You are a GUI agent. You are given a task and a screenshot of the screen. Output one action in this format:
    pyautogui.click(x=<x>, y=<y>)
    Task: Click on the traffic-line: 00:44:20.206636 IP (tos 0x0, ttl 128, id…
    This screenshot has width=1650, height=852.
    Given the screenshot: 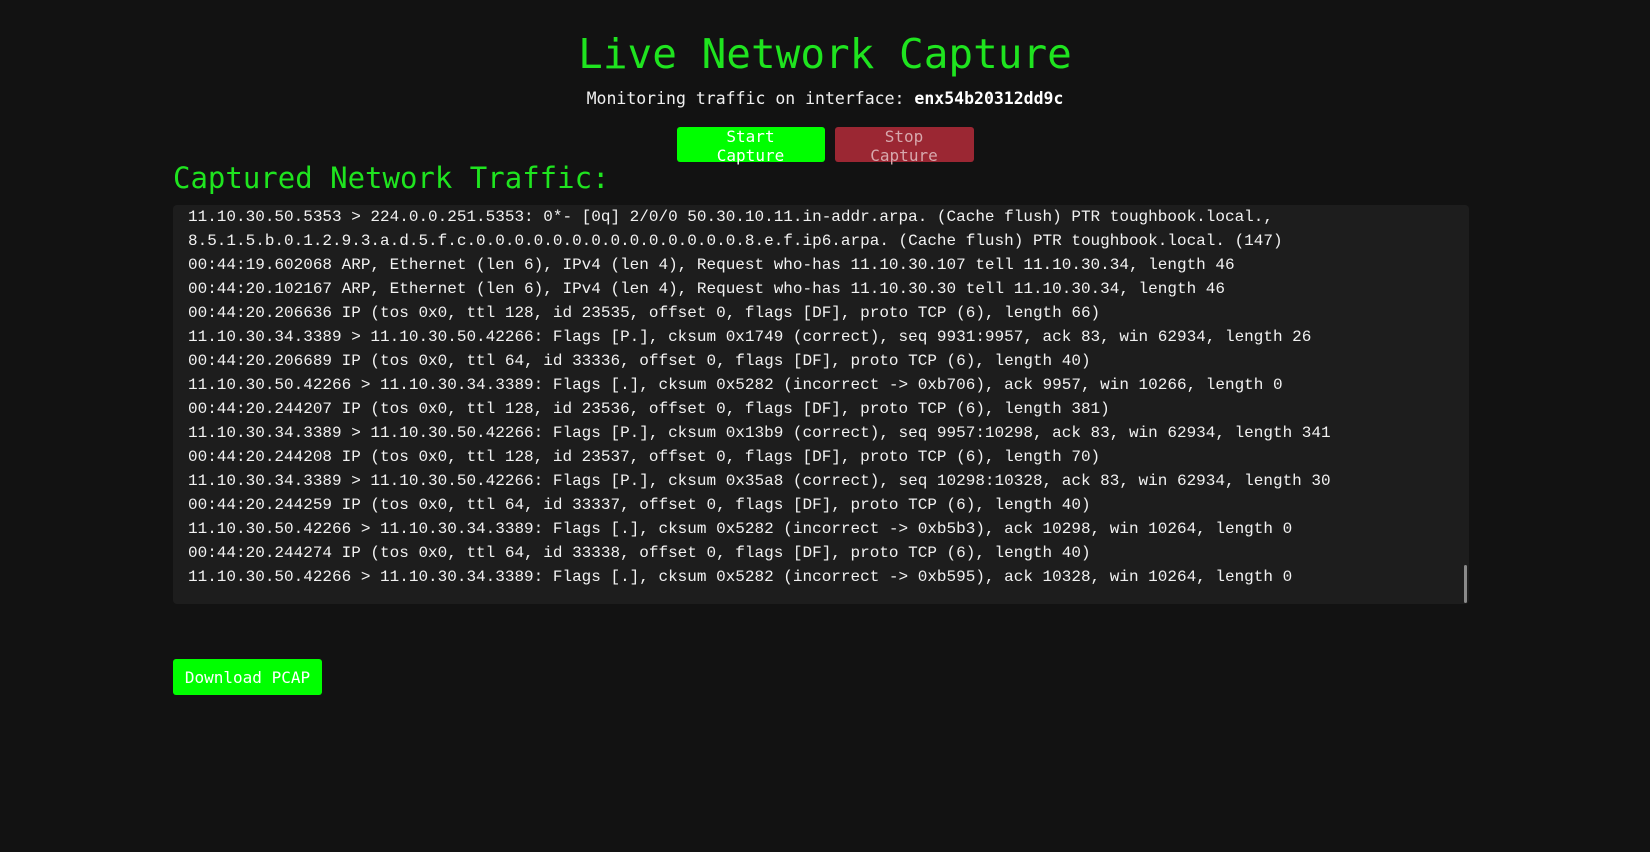 What is the action you would take?
    pyautogui.click(x=644, y=313)
    